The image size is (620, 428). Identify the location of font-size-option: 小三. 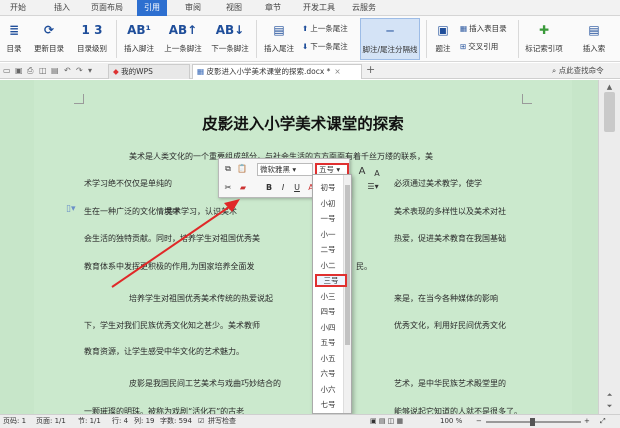
(328, 296).